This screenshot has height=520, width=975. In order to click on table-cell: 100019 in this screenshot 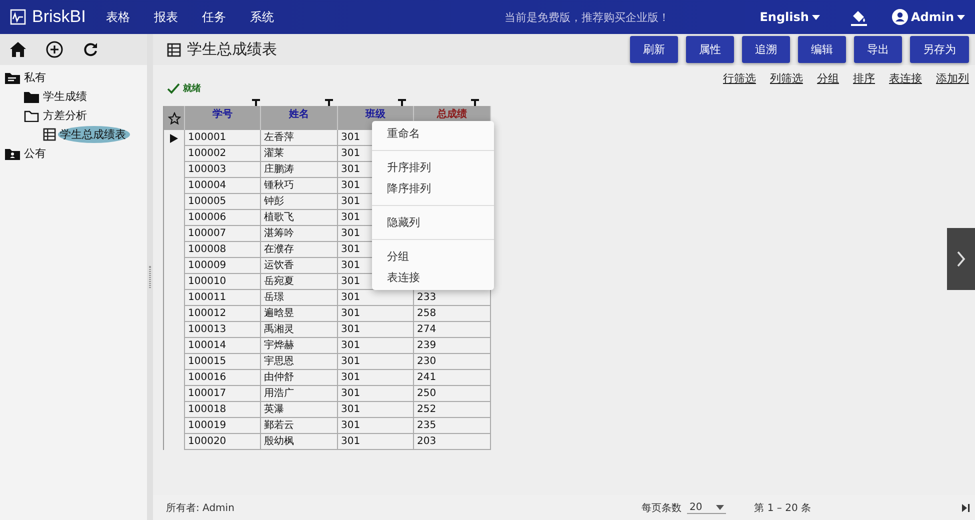, I will do `click(223, 426)`.